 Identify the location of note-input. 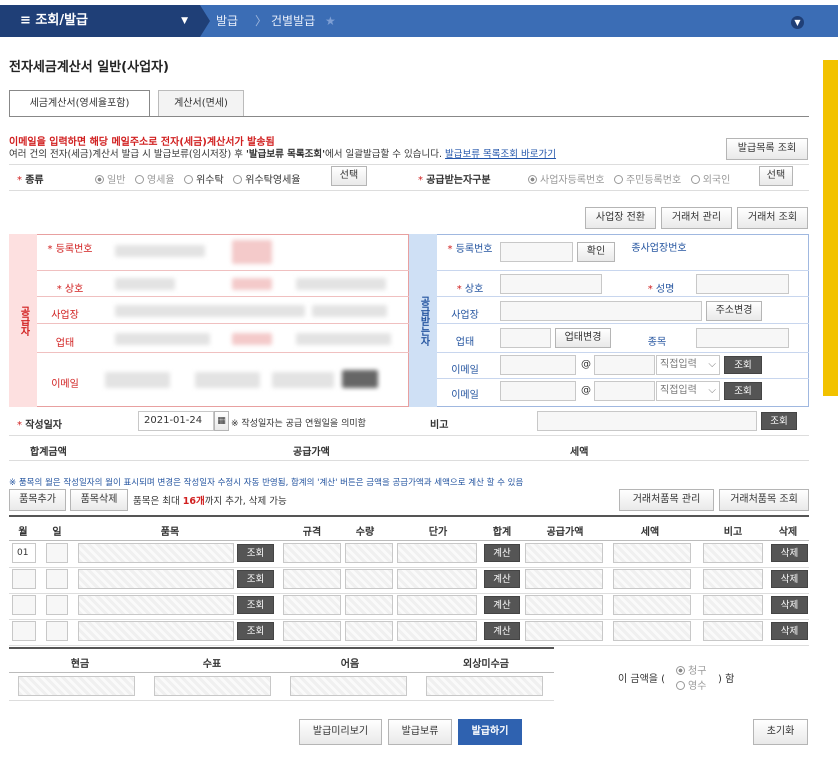
(348, 686).